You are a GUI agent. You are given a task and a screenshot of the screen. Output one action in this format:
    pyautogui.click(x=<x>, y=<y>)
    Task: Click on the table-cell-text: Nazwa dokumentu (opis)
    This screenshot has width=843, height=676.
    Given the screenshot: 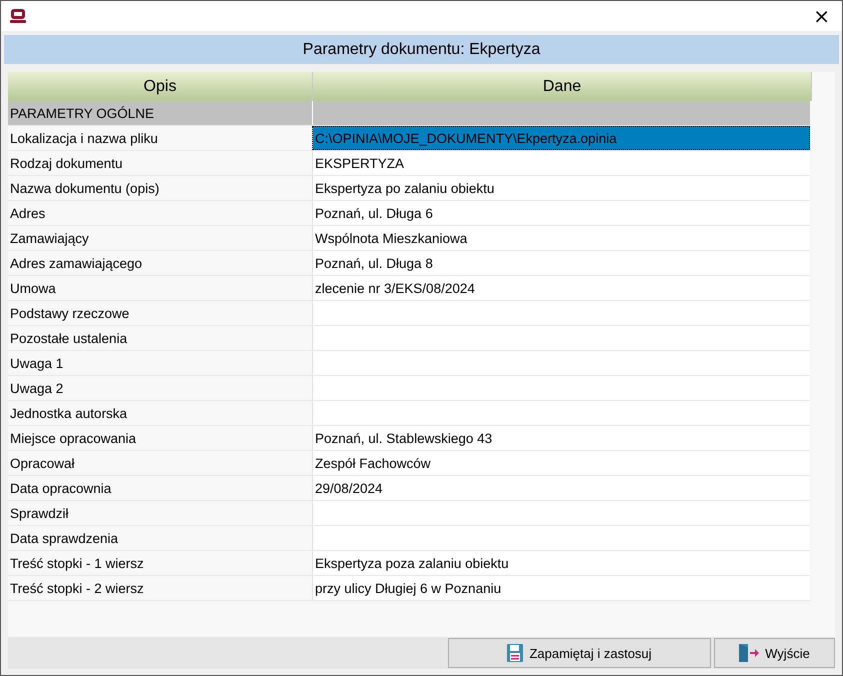 What is the action you would take?
    pyautogui.click(x=84, y=189)
    